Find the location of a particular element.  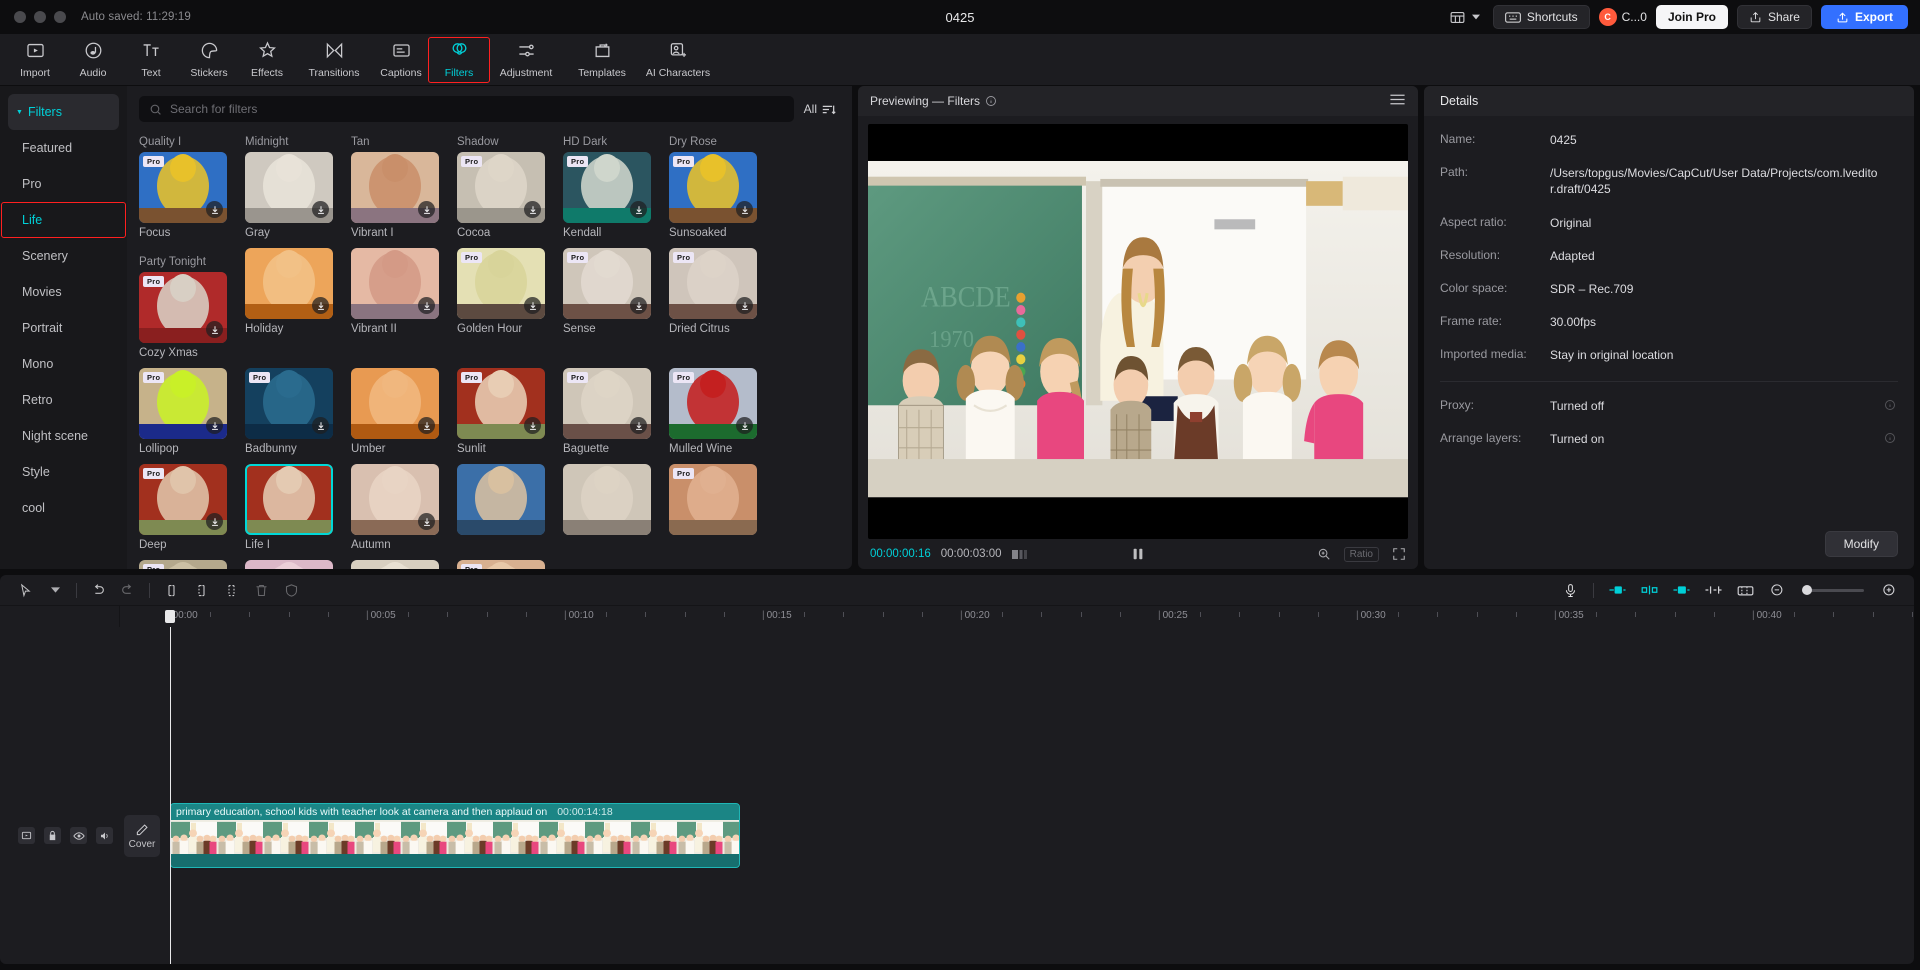

pause-button is located at coordinates (1138, 554).